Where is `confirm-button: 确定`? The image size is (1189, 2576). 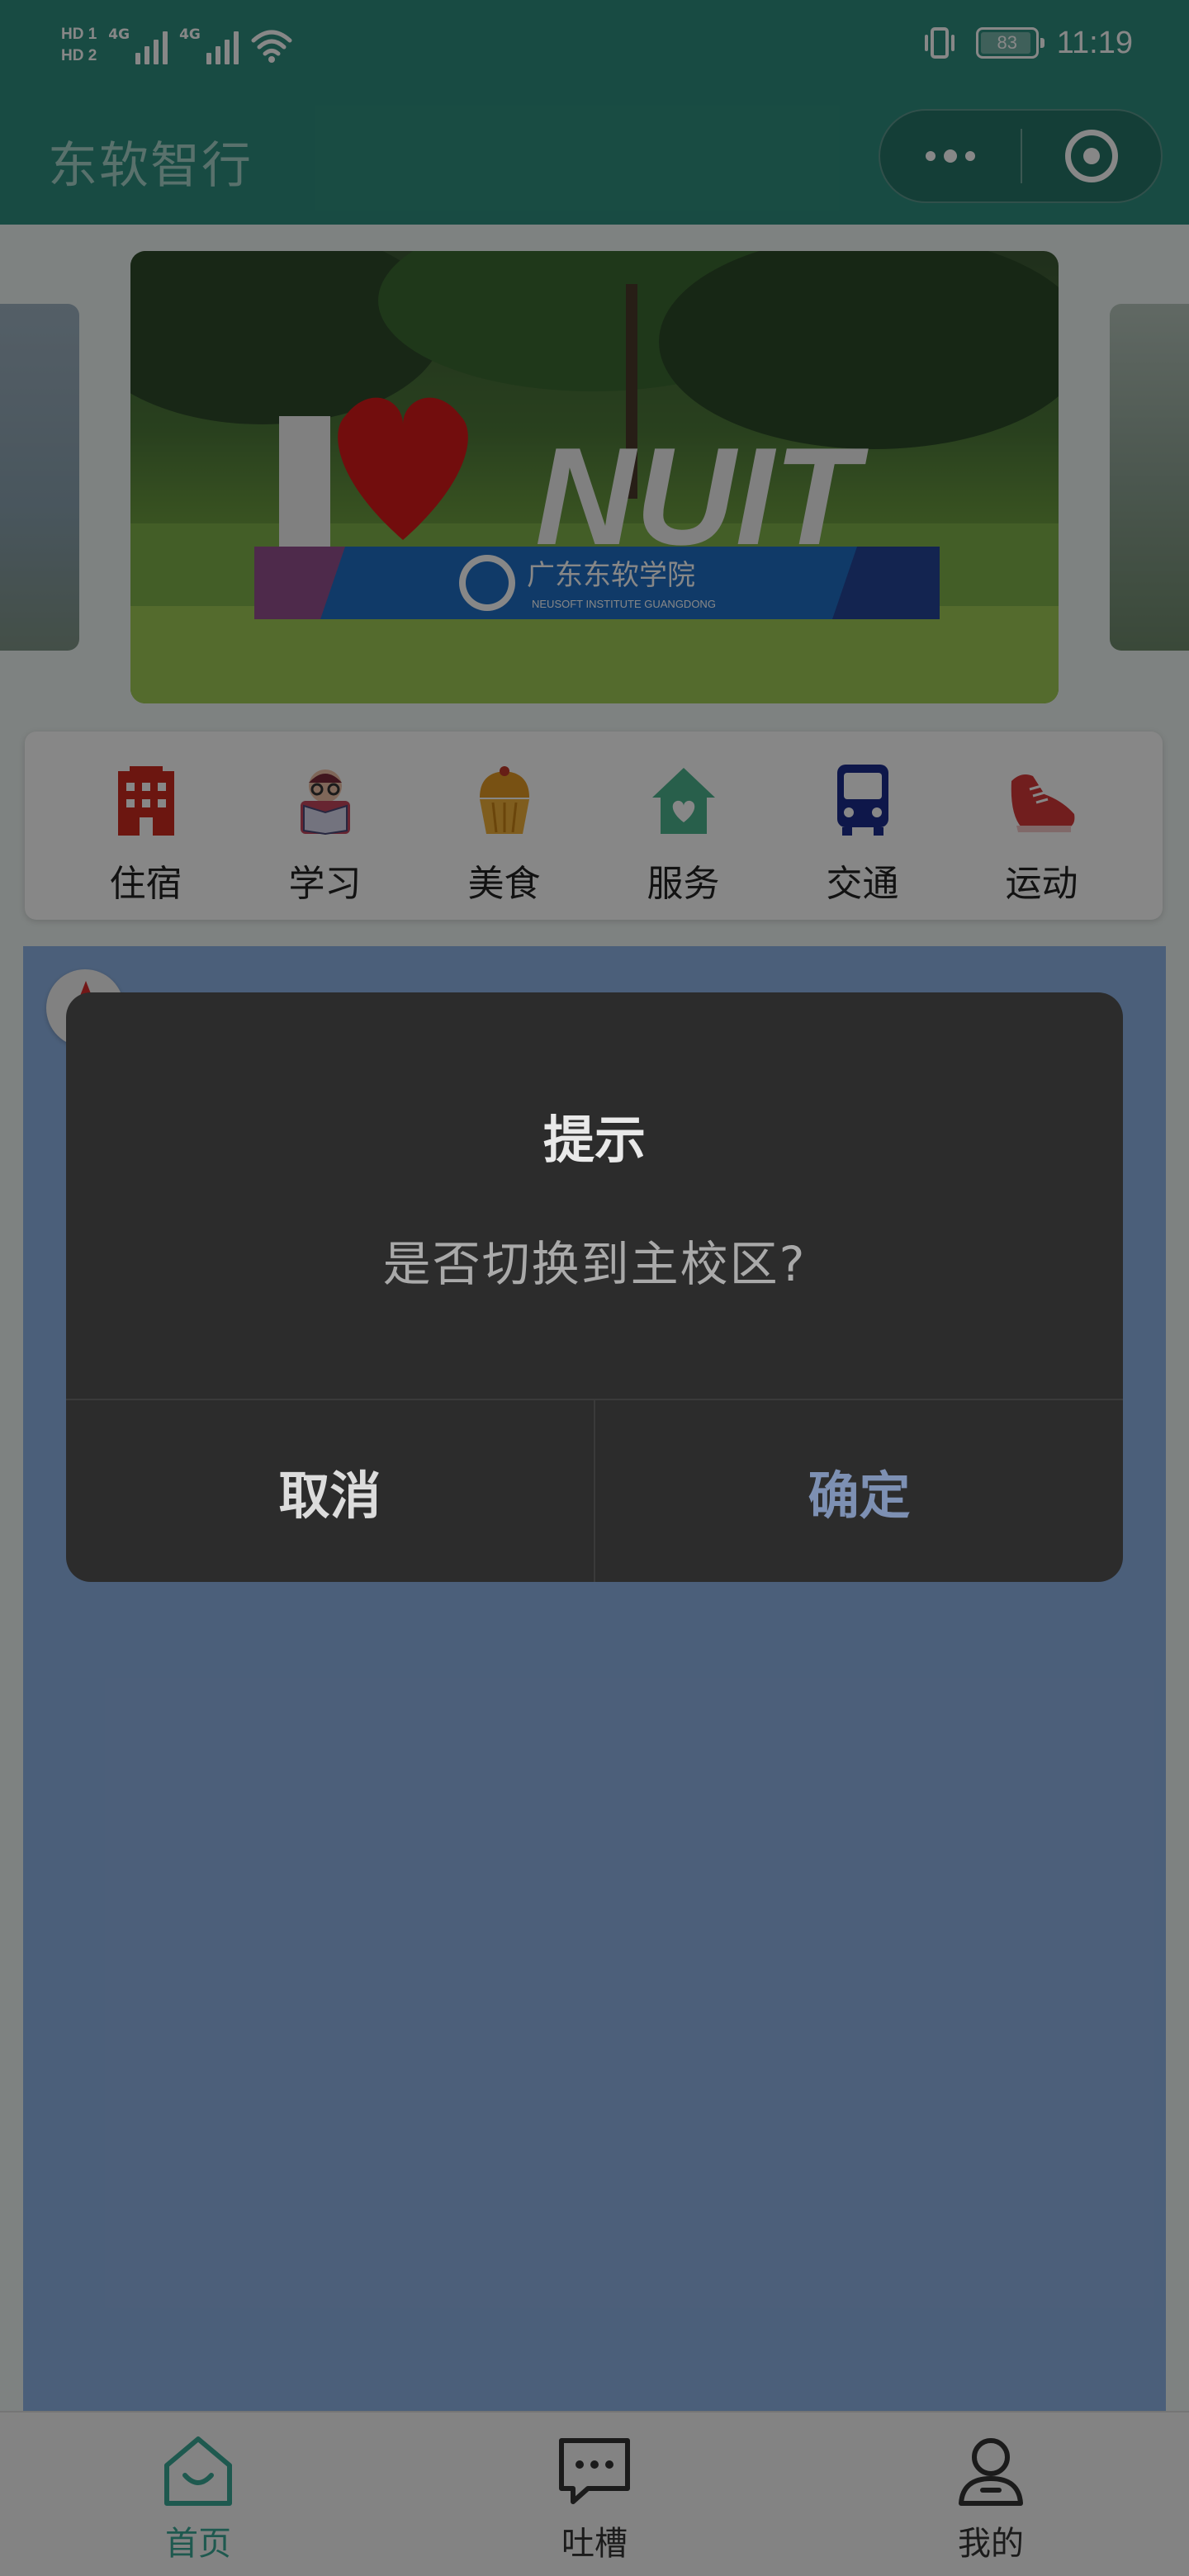 confirm-button: 确定 is located at coordinates (859, 1491).